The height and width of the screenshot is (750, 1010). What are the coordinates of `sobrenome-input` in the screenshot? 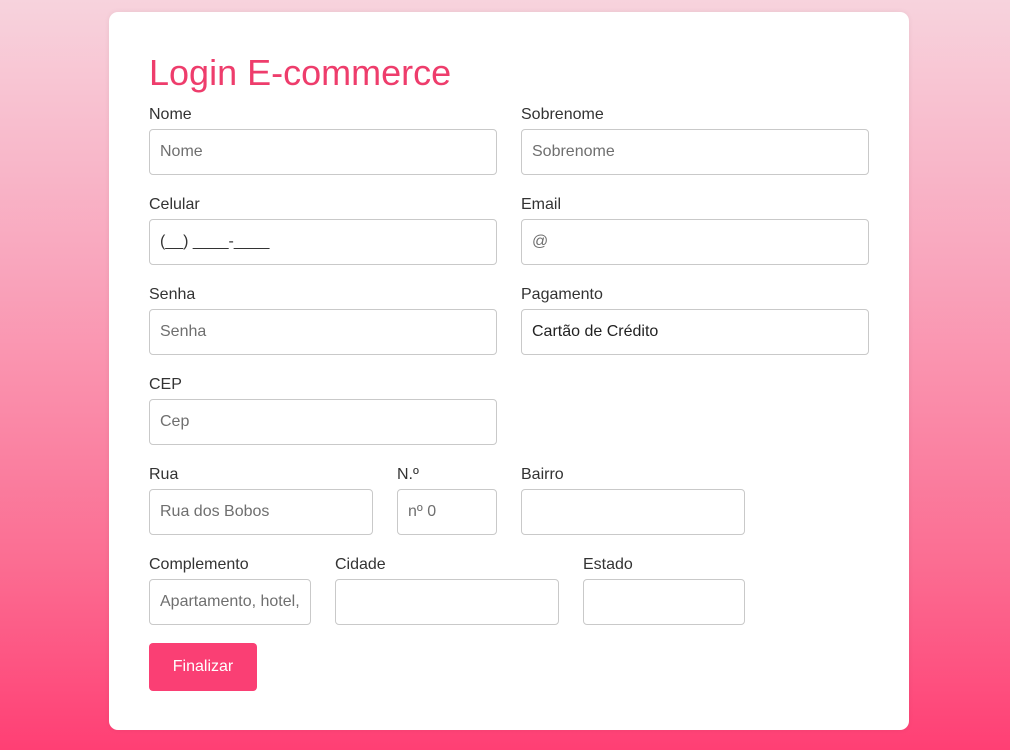 It's located at (695, 152).